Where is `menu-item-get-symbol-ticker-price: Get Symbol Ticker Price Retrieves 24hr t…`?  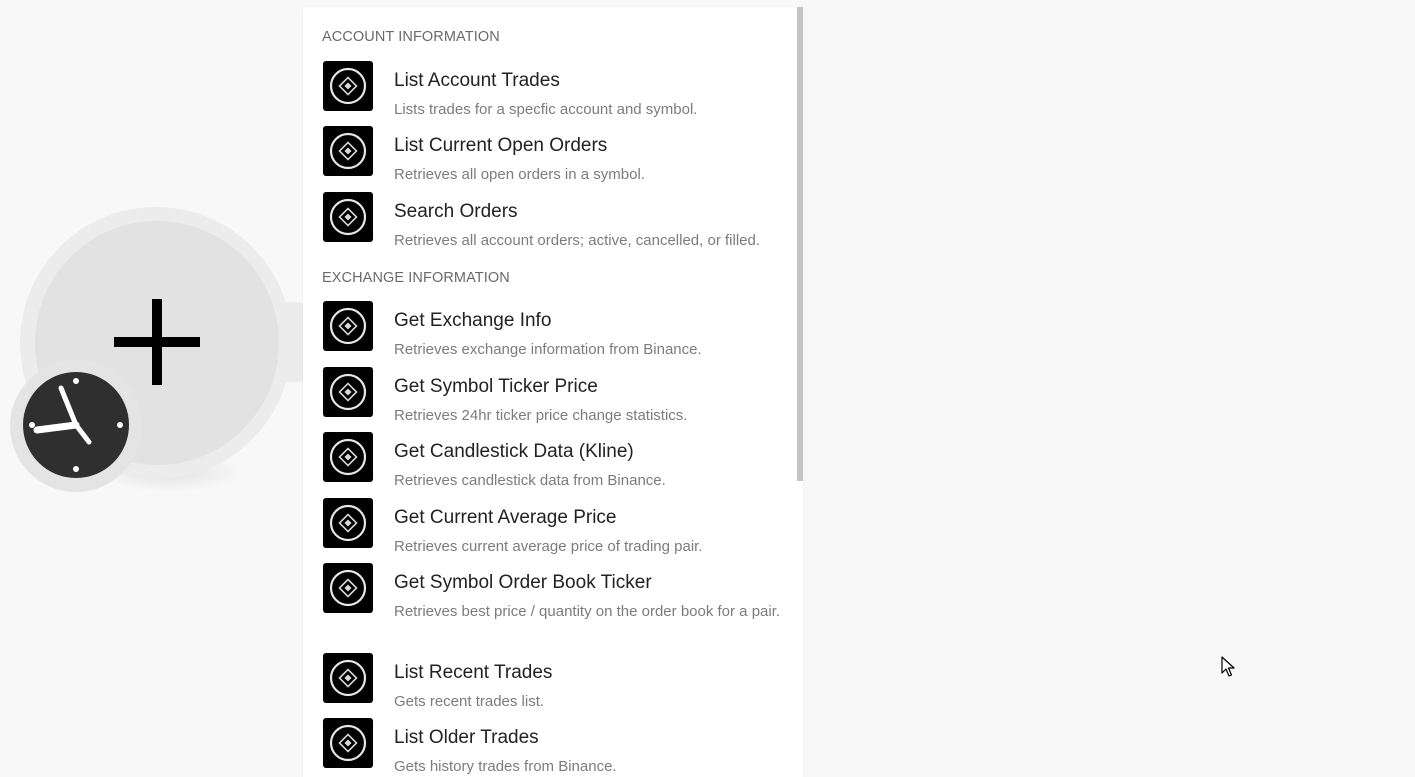 menu-item-get-symbol-ticker-price: Get Symbol Ticker Price Retrieves 24hr t… is located at coordinates (550, 397).